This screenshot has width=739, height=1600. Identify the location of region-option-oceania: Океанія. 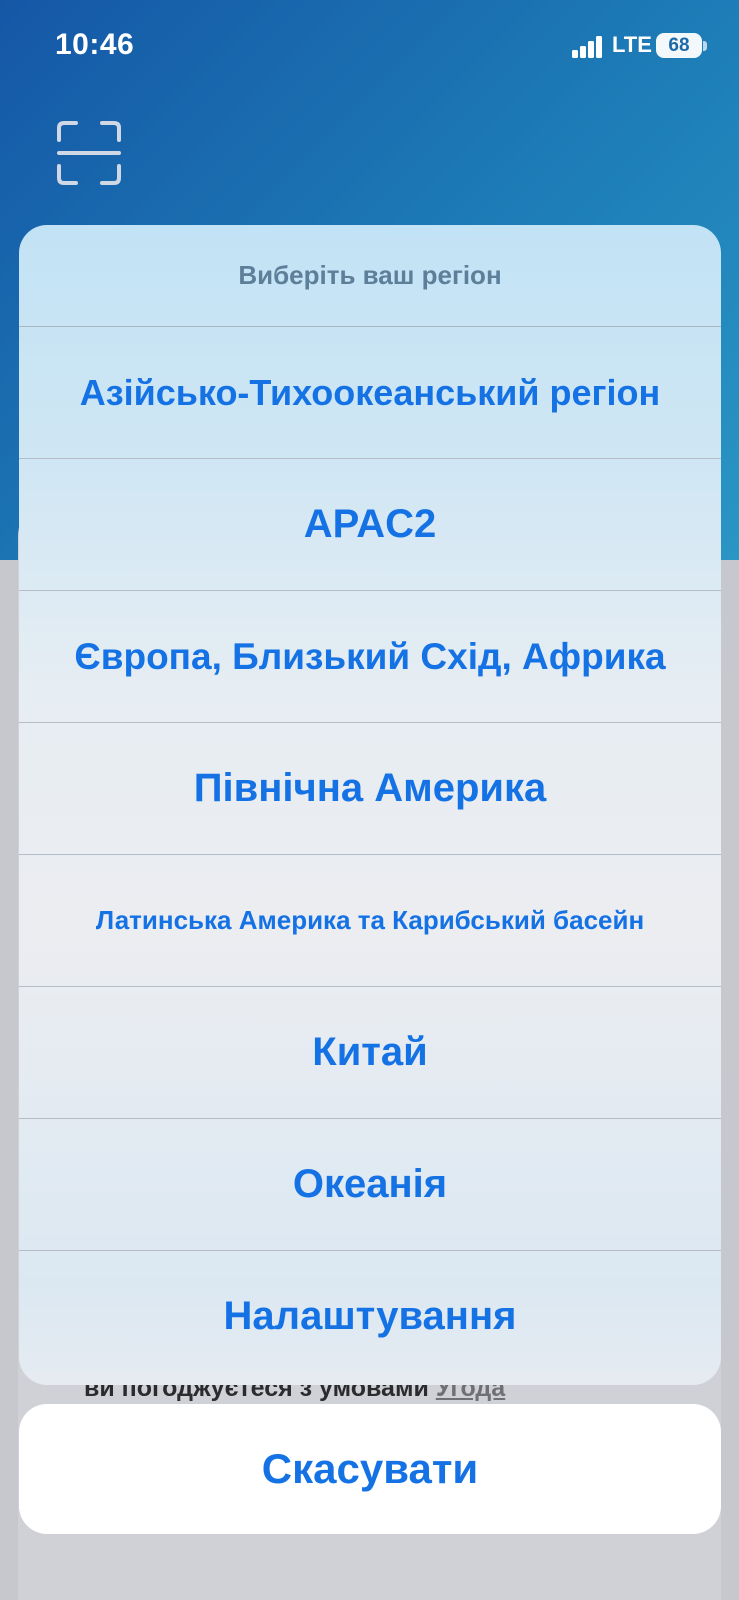
(370, 1185).